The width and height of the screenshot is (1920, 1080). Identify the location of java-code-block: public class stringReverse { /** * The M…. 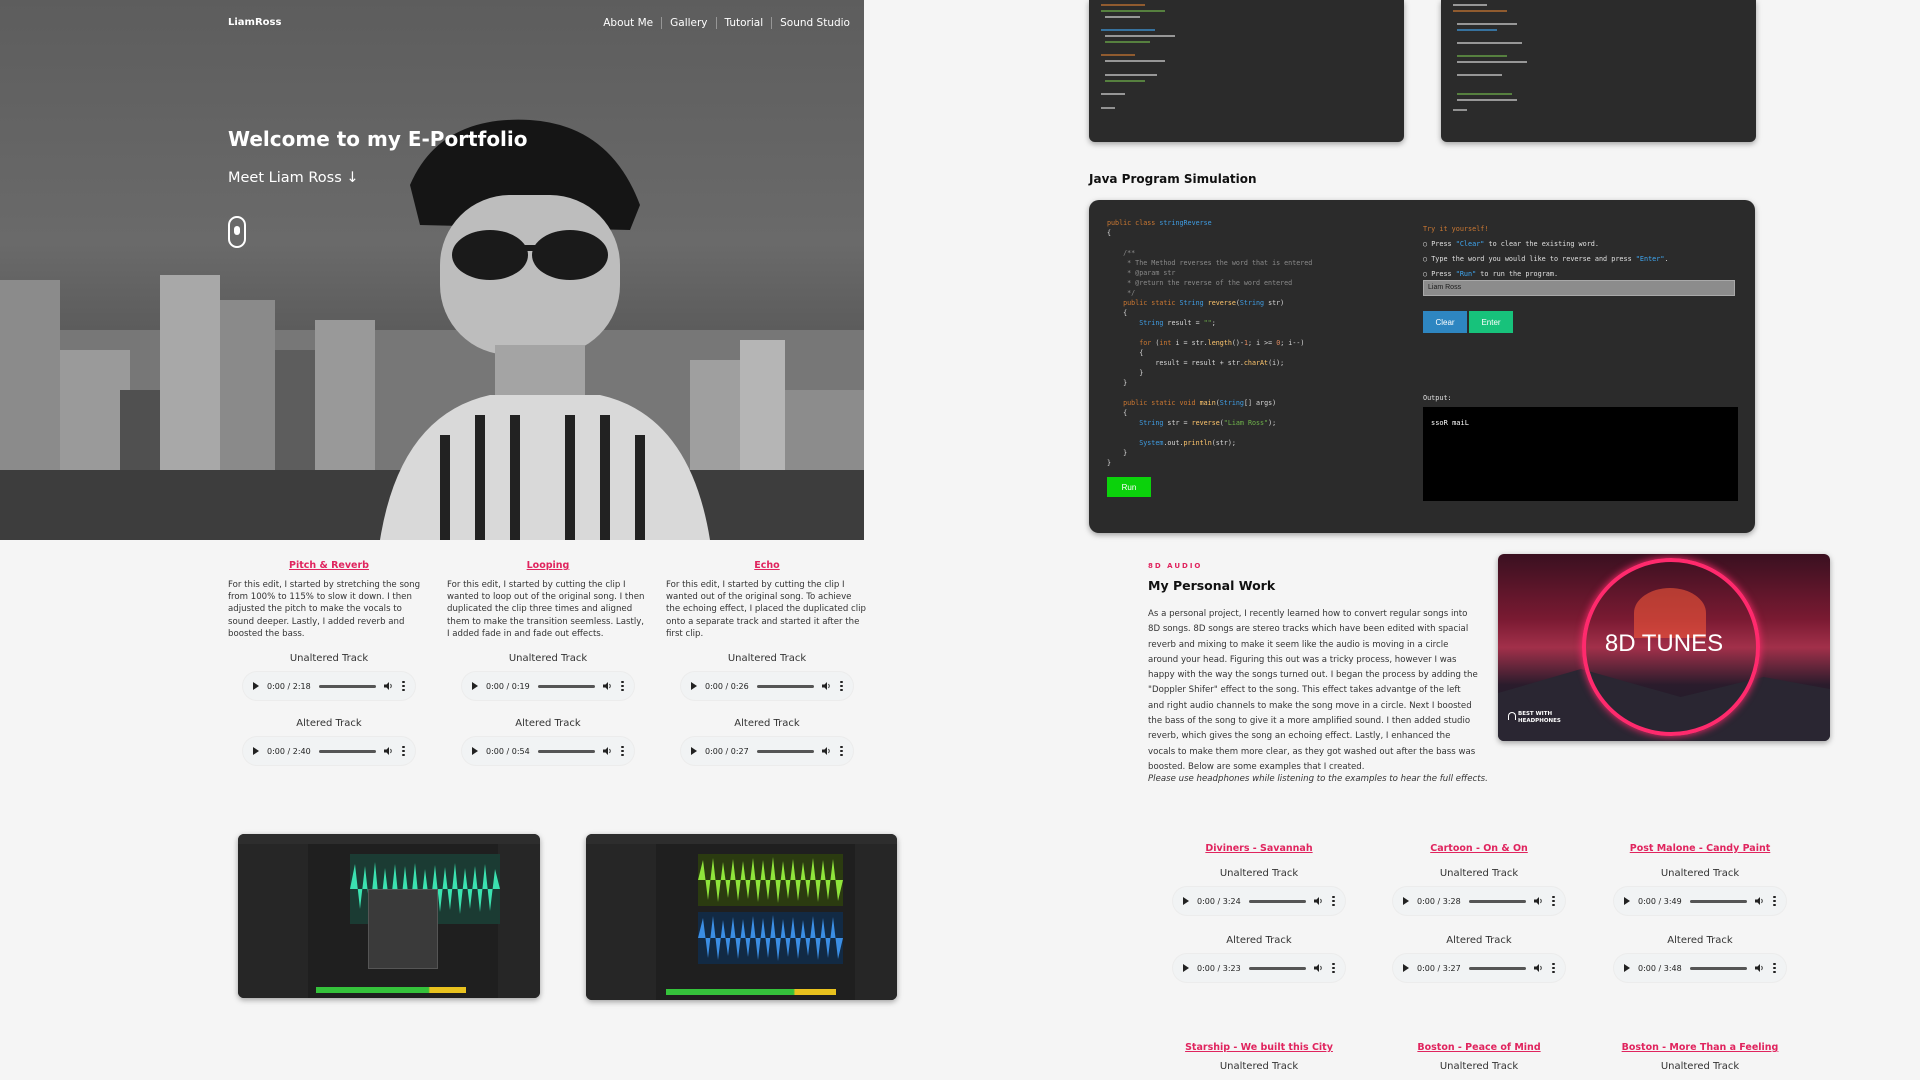
(1210, 343).